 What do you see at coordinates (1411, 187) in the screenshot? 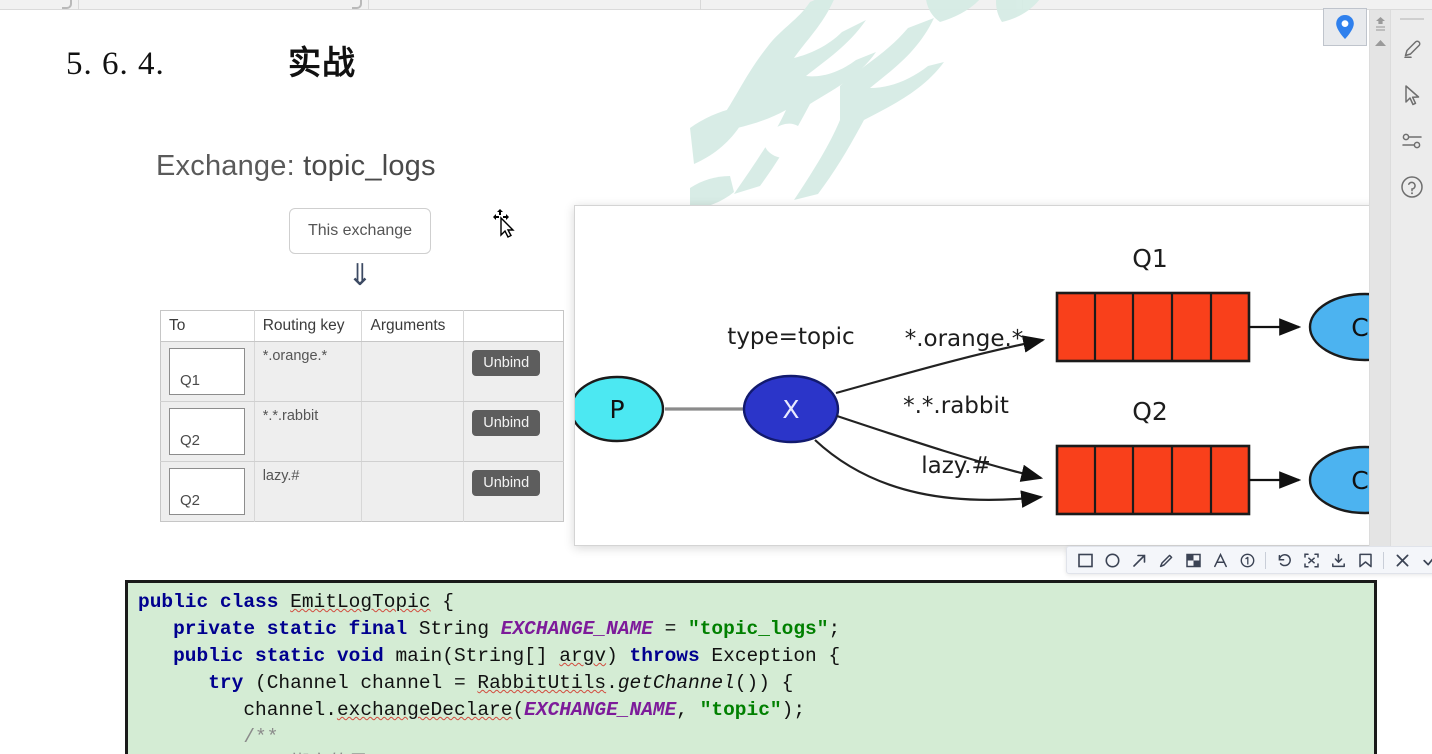
I see `help-icon` at bounding box center [1411, 187].